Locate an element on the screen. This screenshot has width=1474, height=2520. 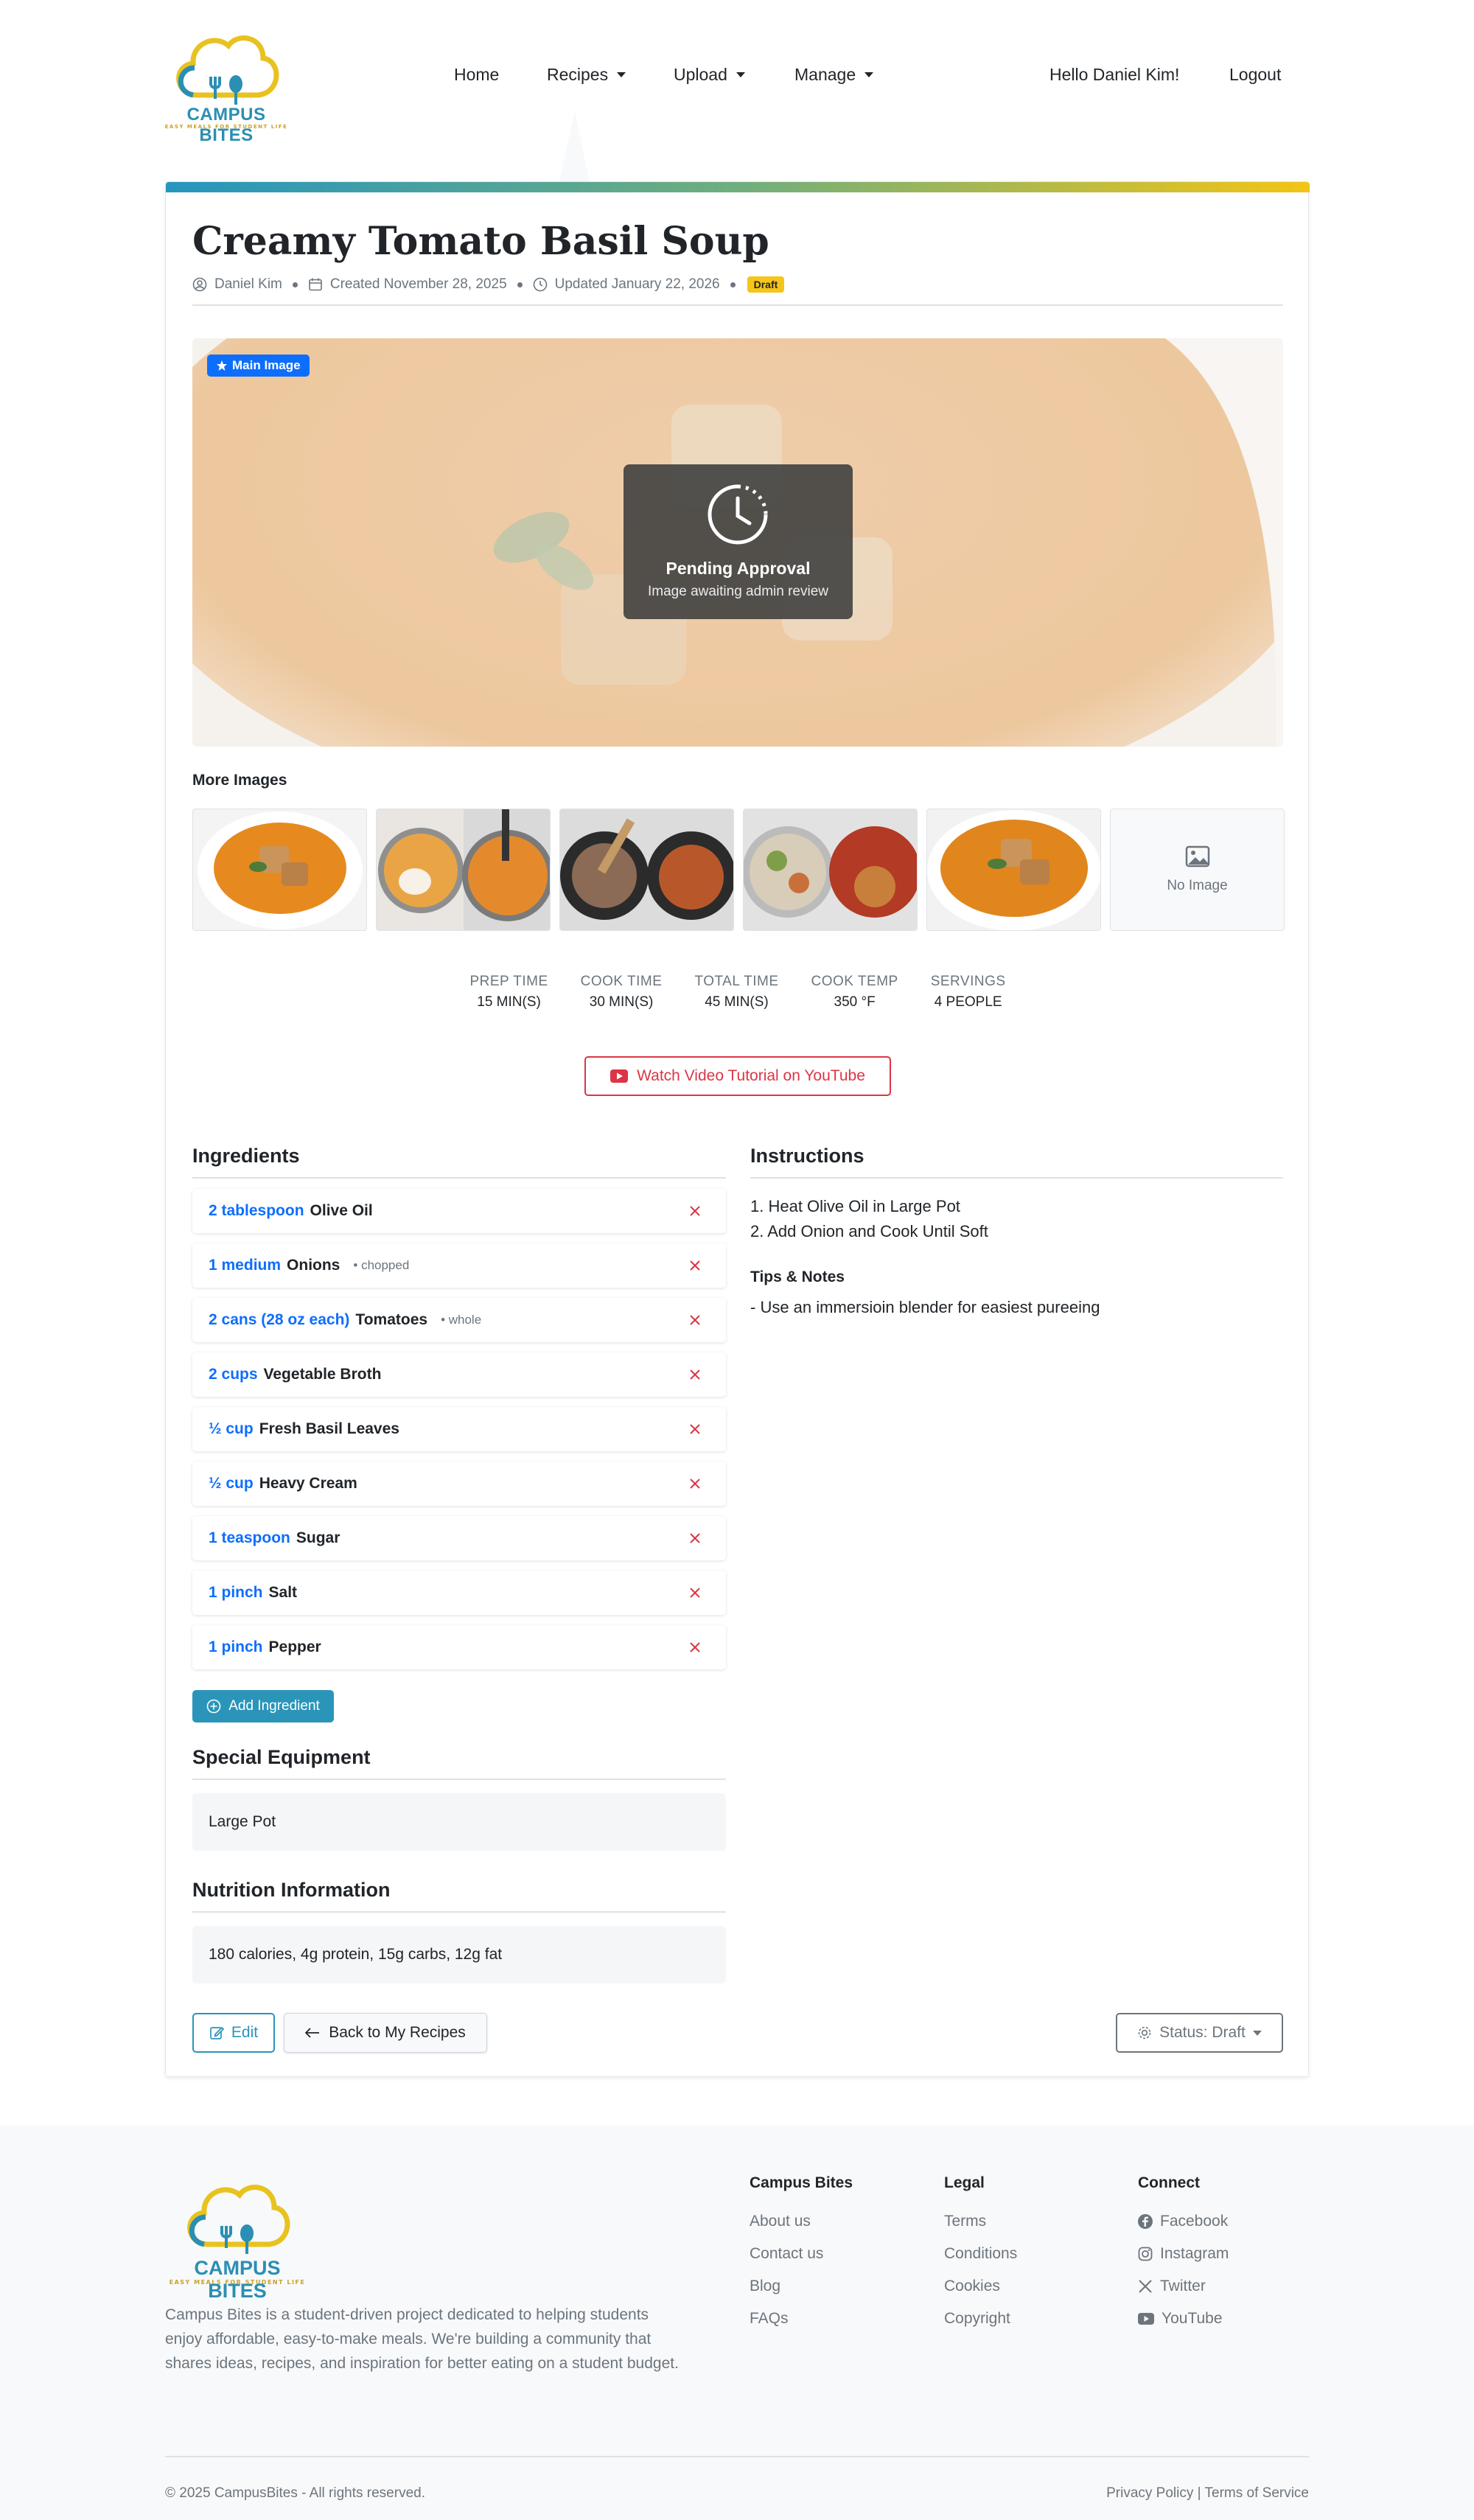
nutrition-divider is located at coordinates (459, 1912).